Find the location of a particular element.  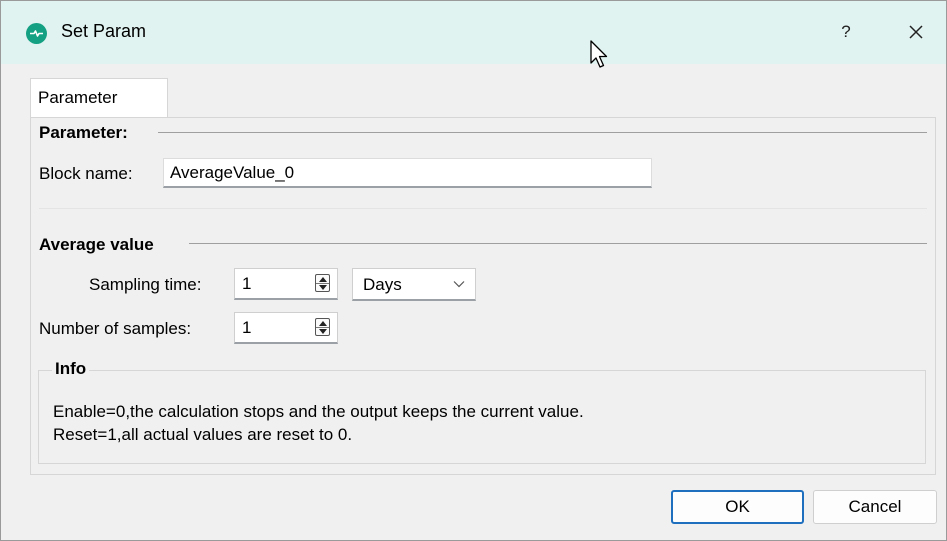

parameter-group-title: Parameter: is located at coordinates (83, 132).